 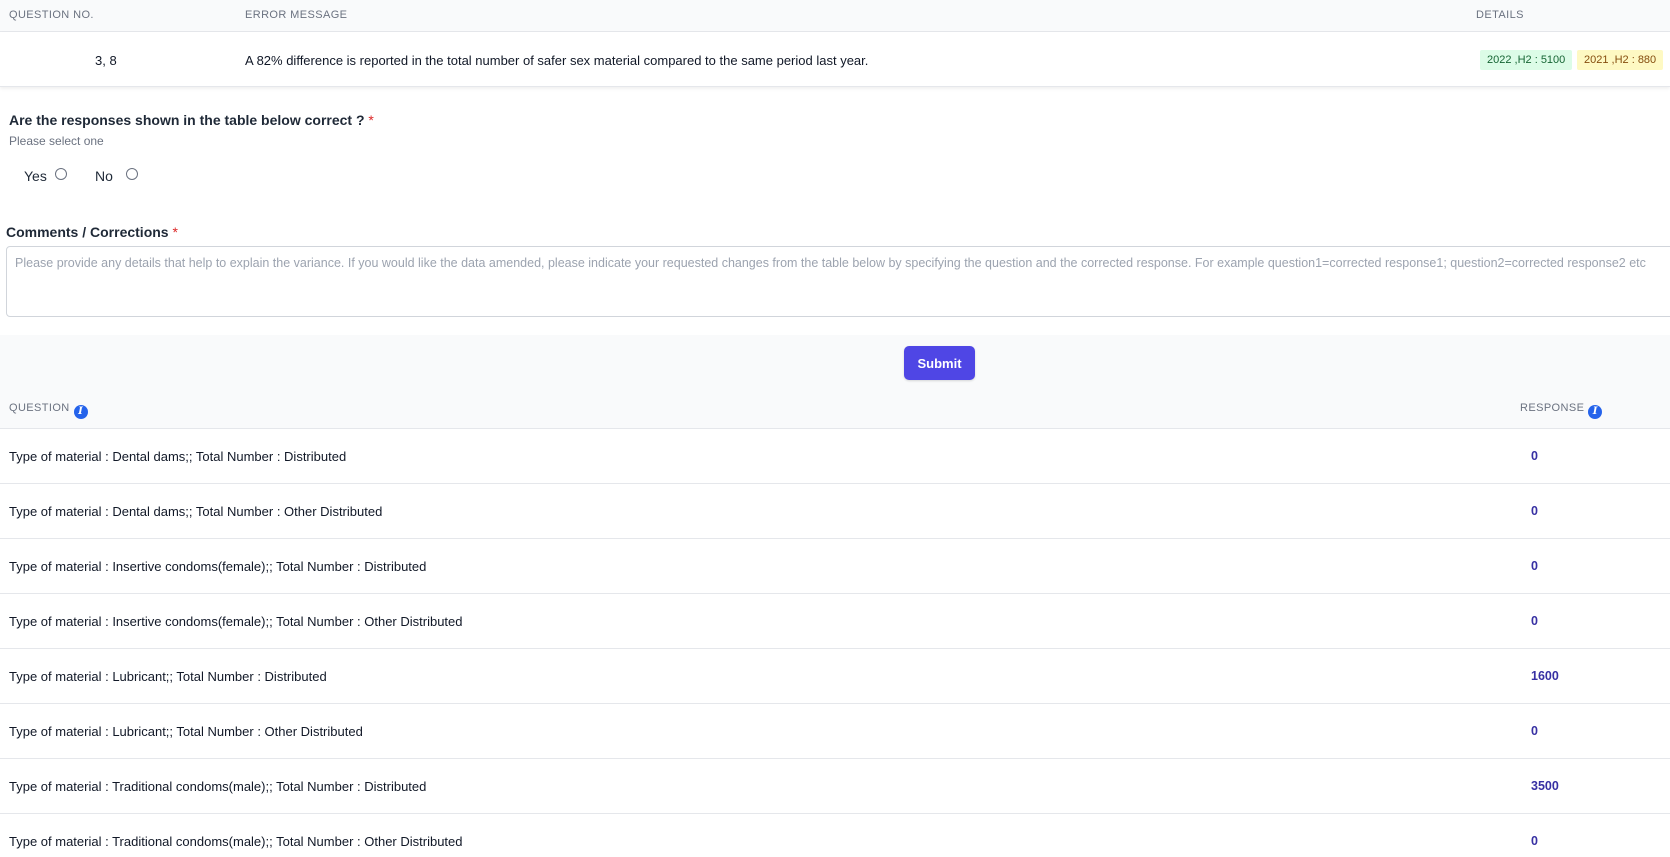 What do you see at coordinates (106, 60) in the screenshot?
I see `question-numbers: 3, 8` at bounding box center [106, 60].